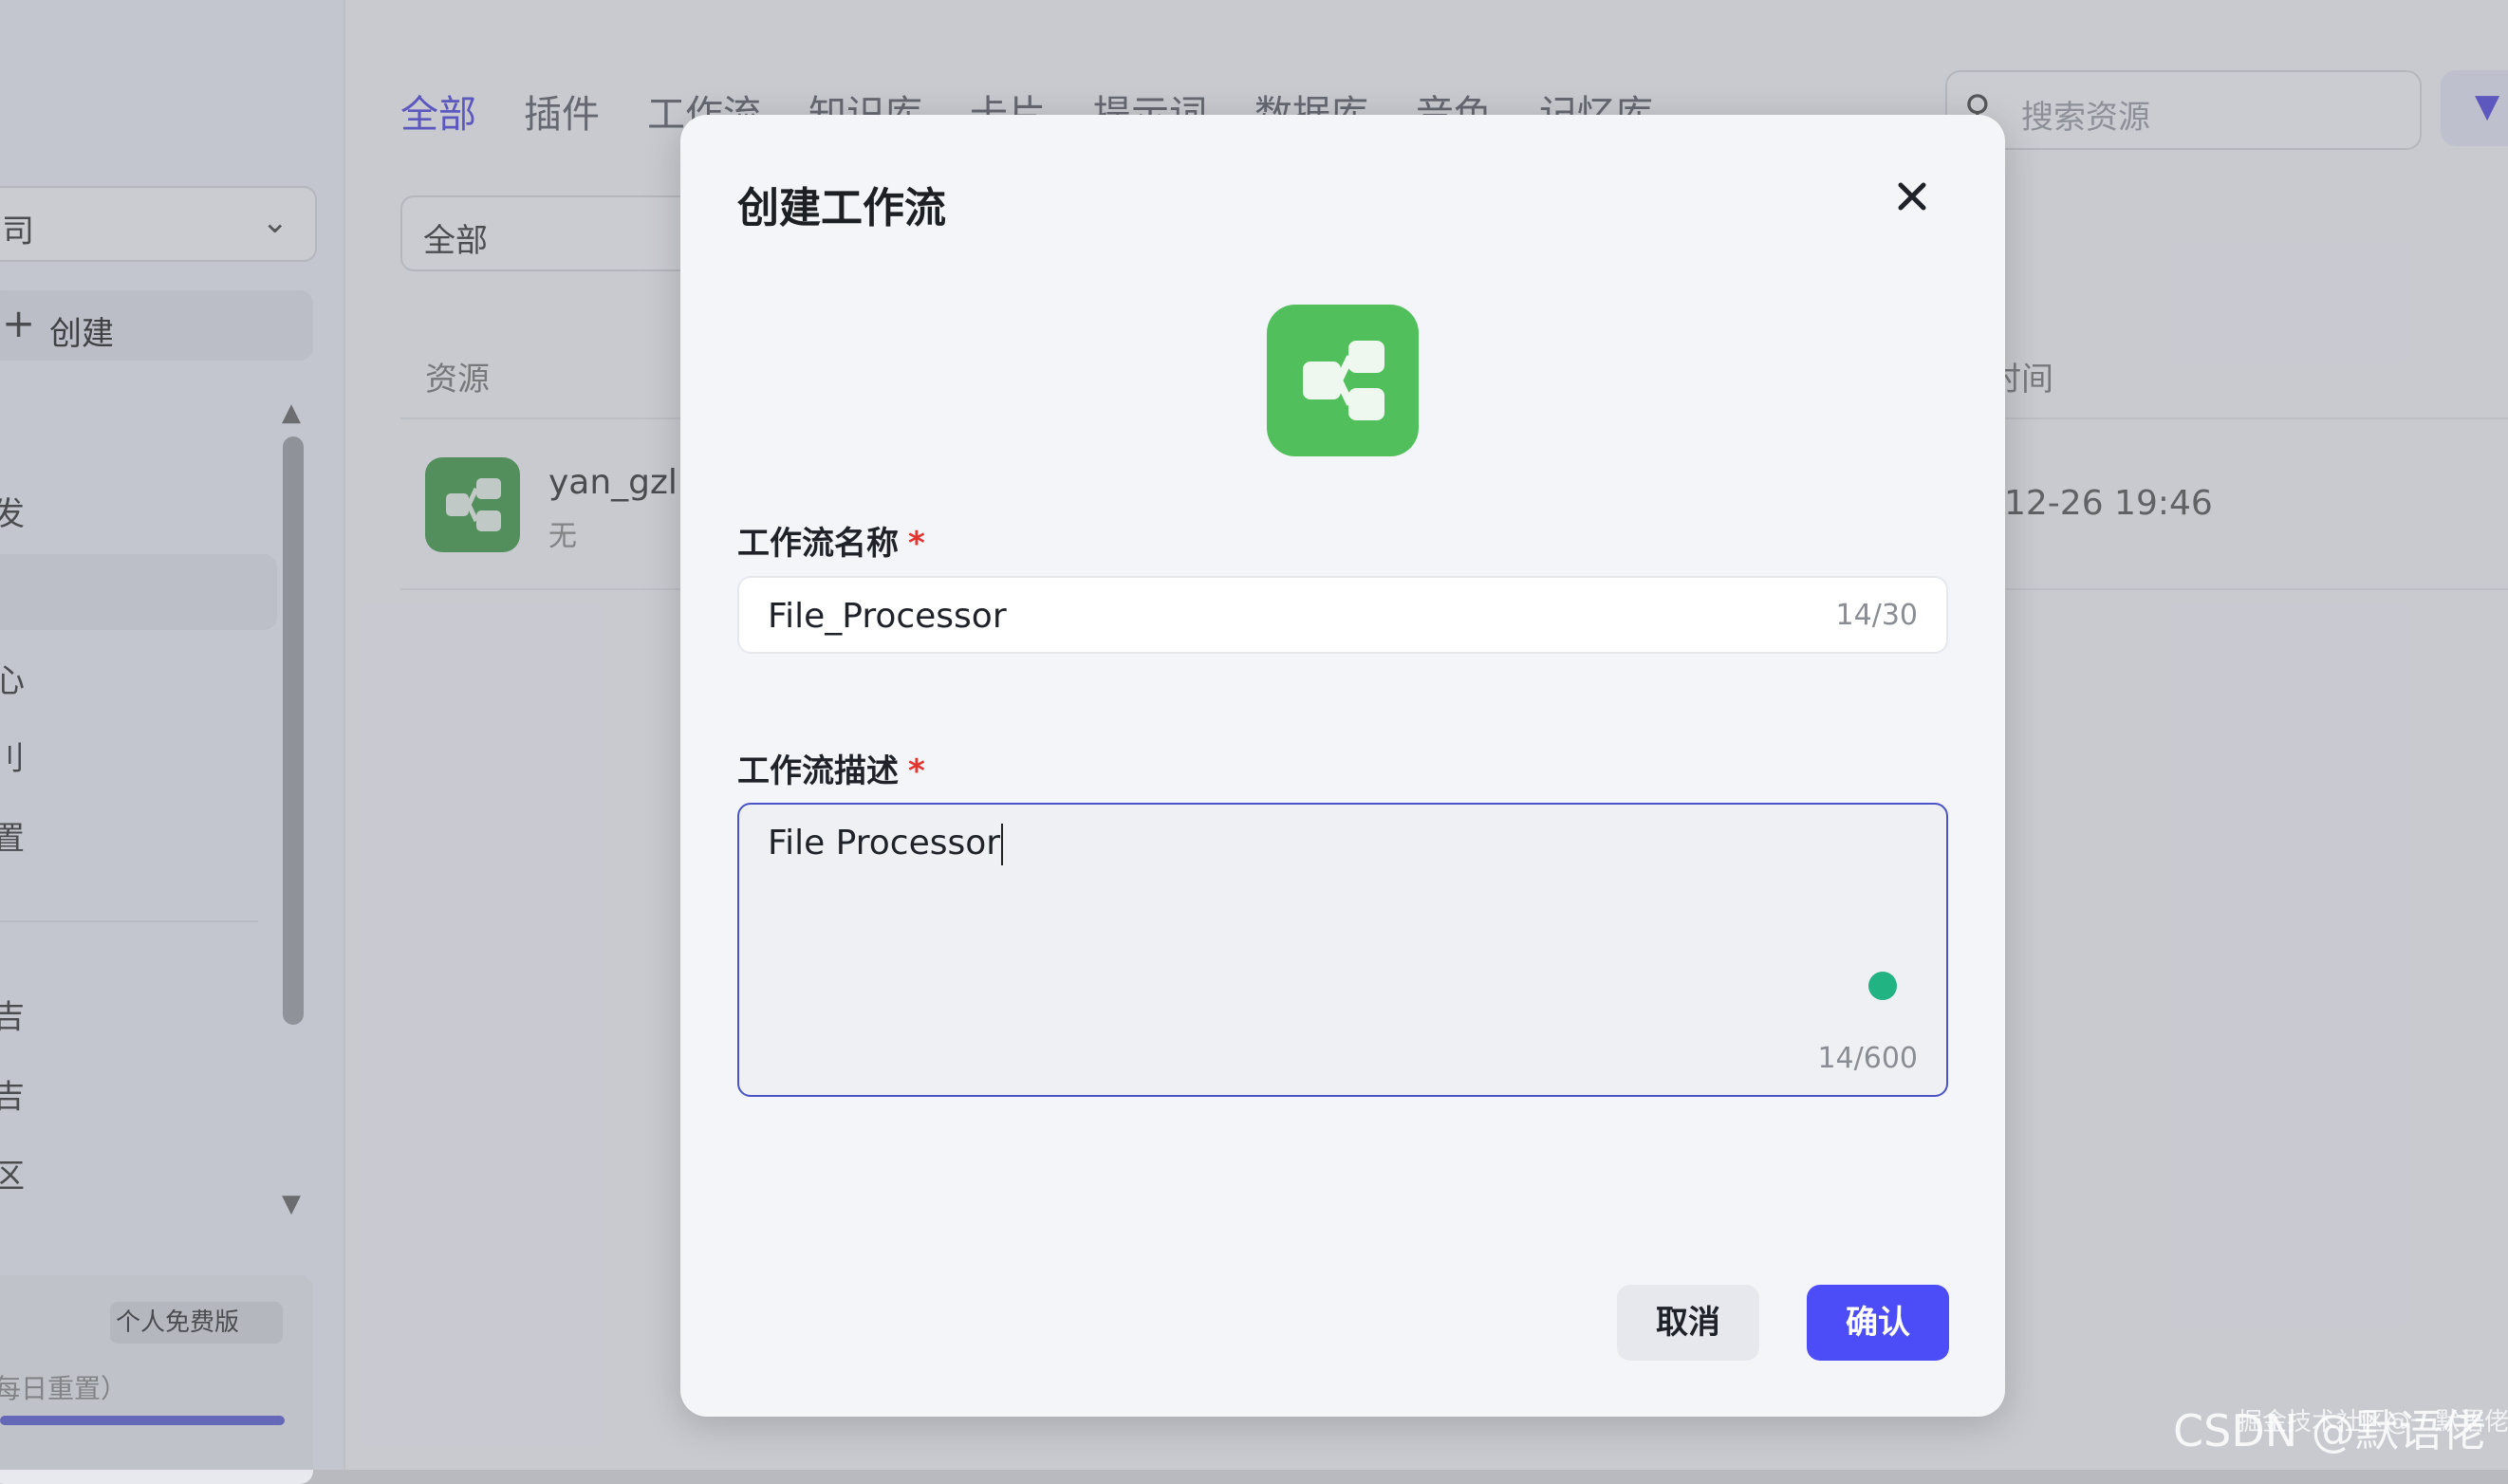 Image resolution: width=2508 pixels, height=1484 pixels. I want to click on workflow-name-char-count: 14/30, so click(1876, 615).